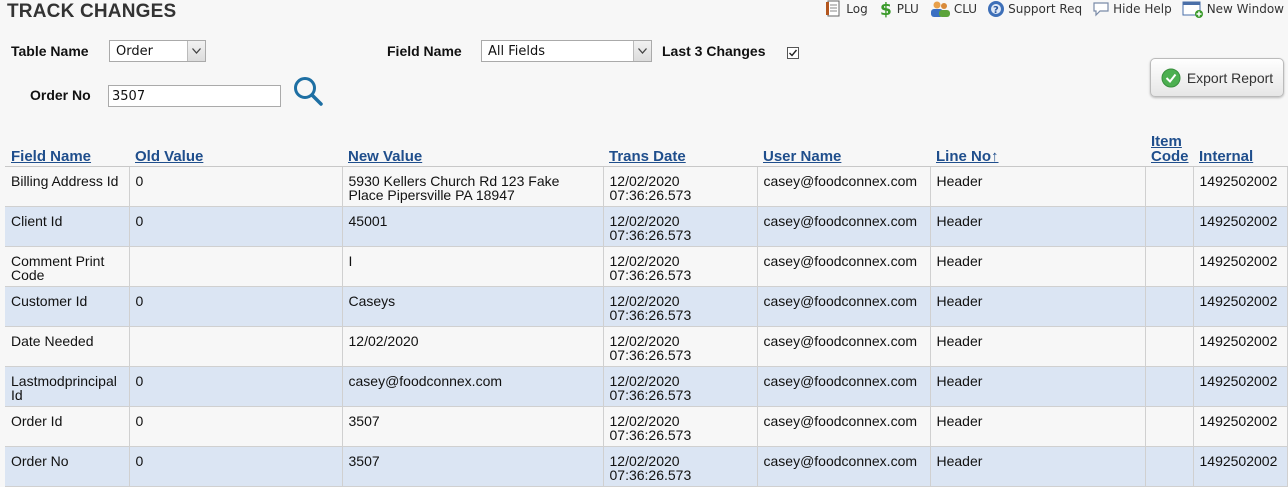 The width and height of the screenshot is (1288, 487). I want to click on cell-field-name: Comment Print Code, so click(67, 266).